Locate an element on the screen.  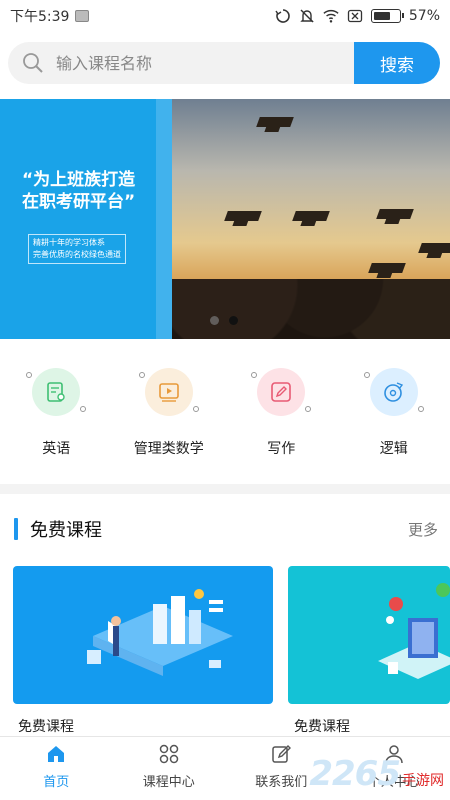
banner-title: “为上班族打造 在职考研平台” is located at coordinates (79, 191).